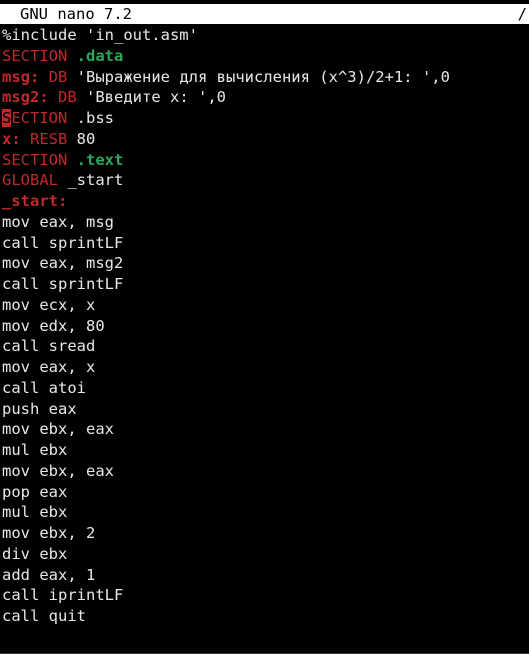 This screenshot has width=529, height=654. I want to click on code-line: mov ebx, 2, so click(265, 533).